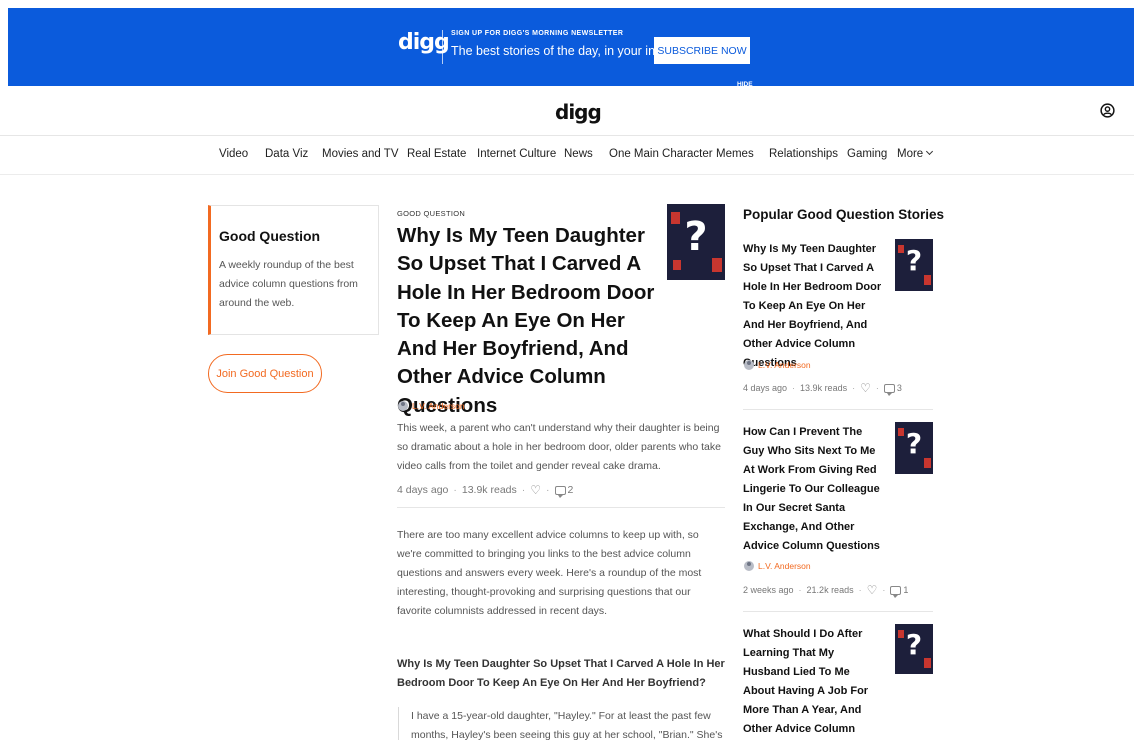 The image size is (1134, 740). What do you see at coordinates (768, 590) in the screenshot?
I see `story-age: 2 weeks ago` at bounding box center [768, 590].